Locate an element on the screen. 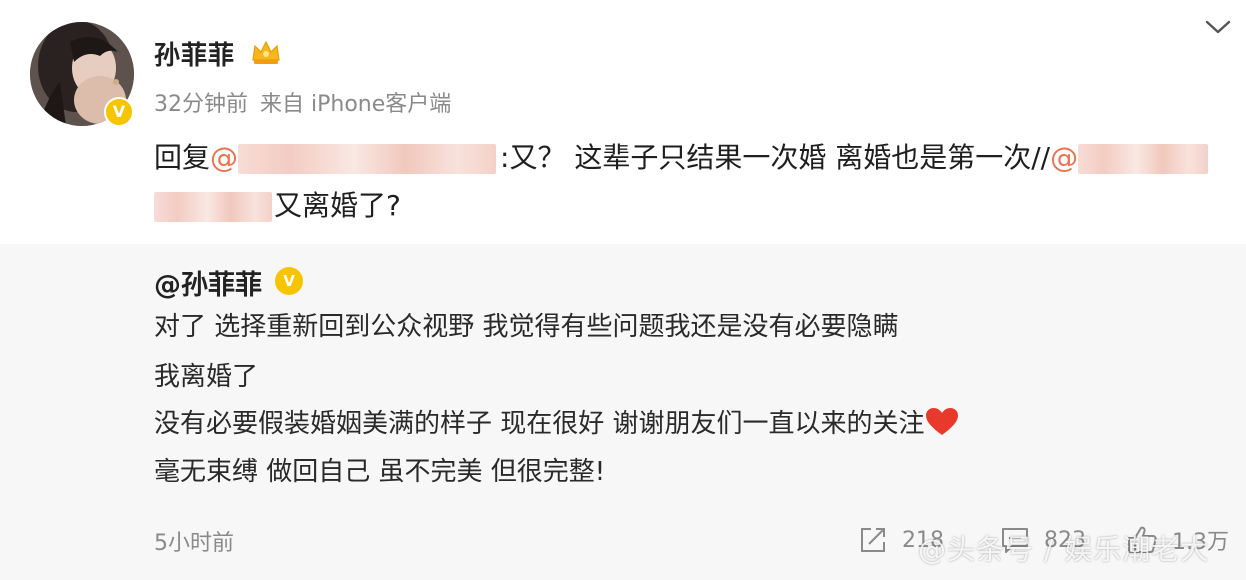  reply-text-line-1: 回复@:又？ 这辈子只结果一次婚 离婚也是第一次//@ is located at coordinates (681, 158).